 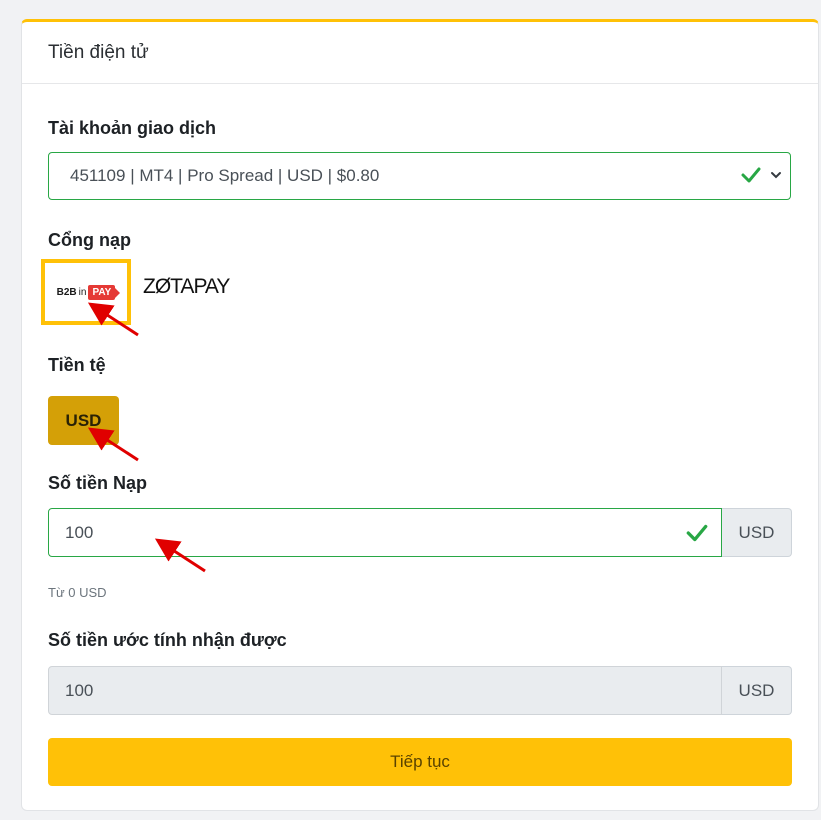 What do you see at coordinates (186, 287) in the screenshot?
I see `gateway-zotapay: ZØTAPAY` at bounding box center [186, 287].